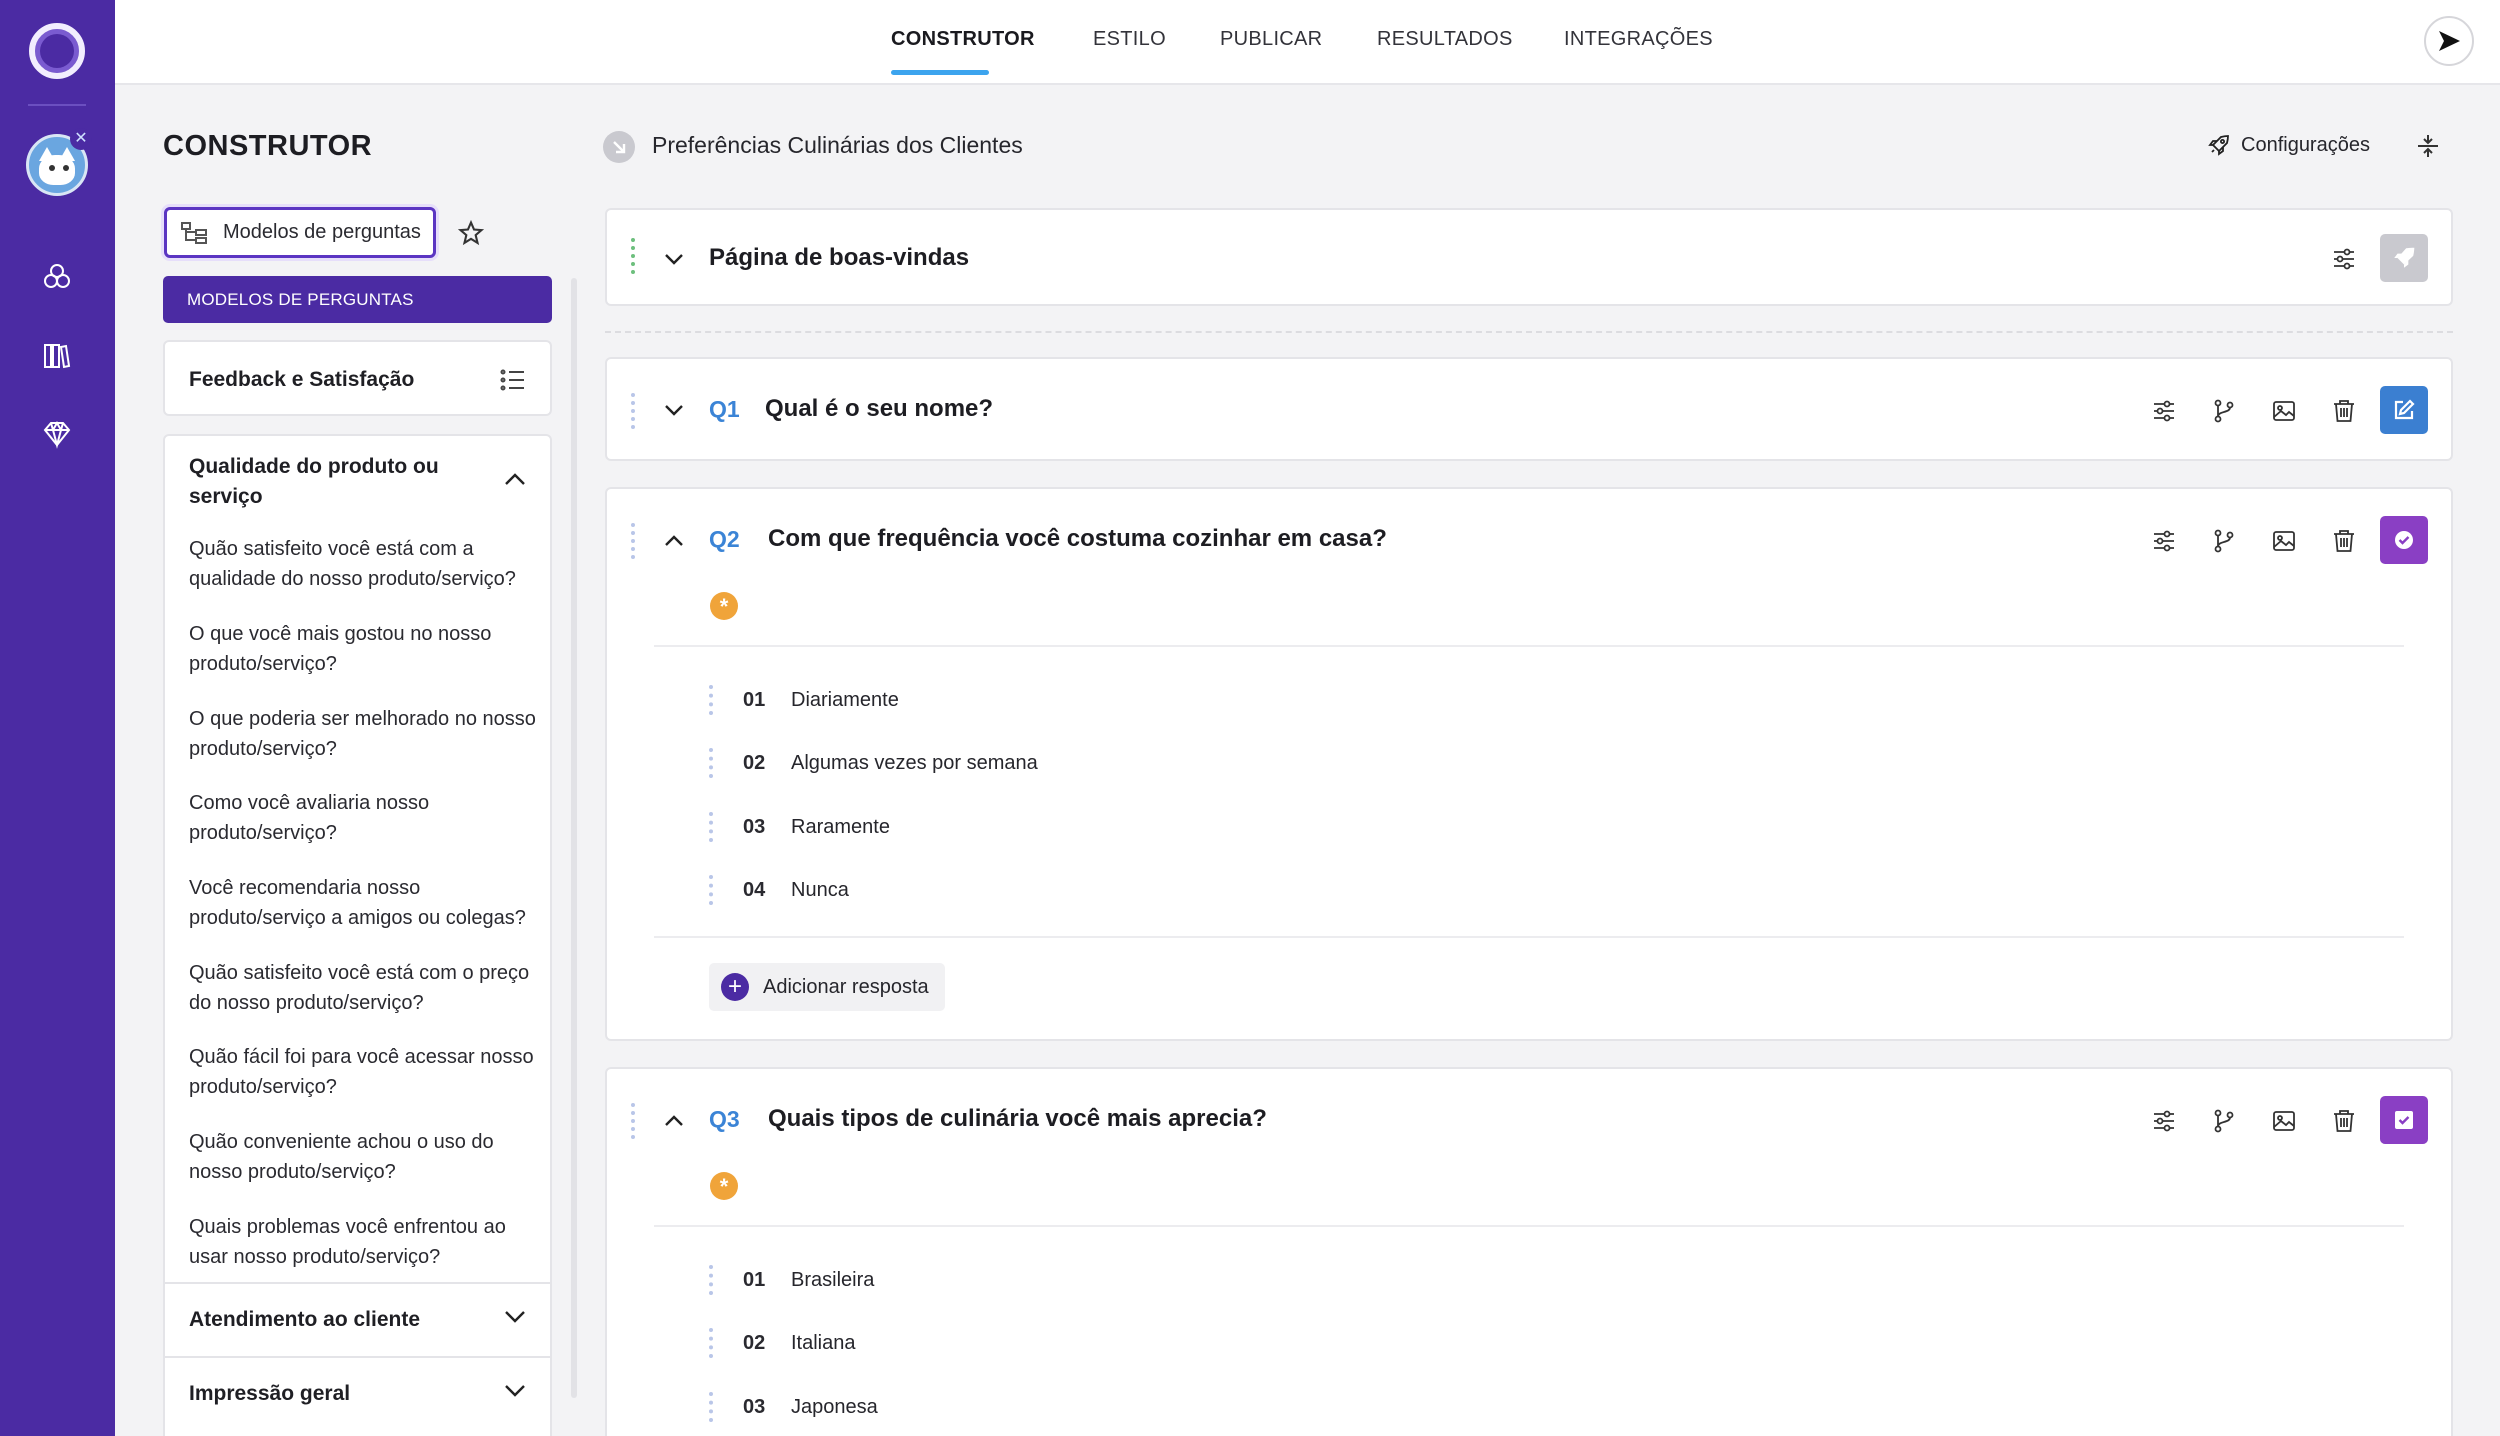 Image resolution: width=2500 pixels, height=1436 pixels. Describe the element at coordinates (823, 1343) in the screenshot. I see `answer-label: Italiana` at that location.